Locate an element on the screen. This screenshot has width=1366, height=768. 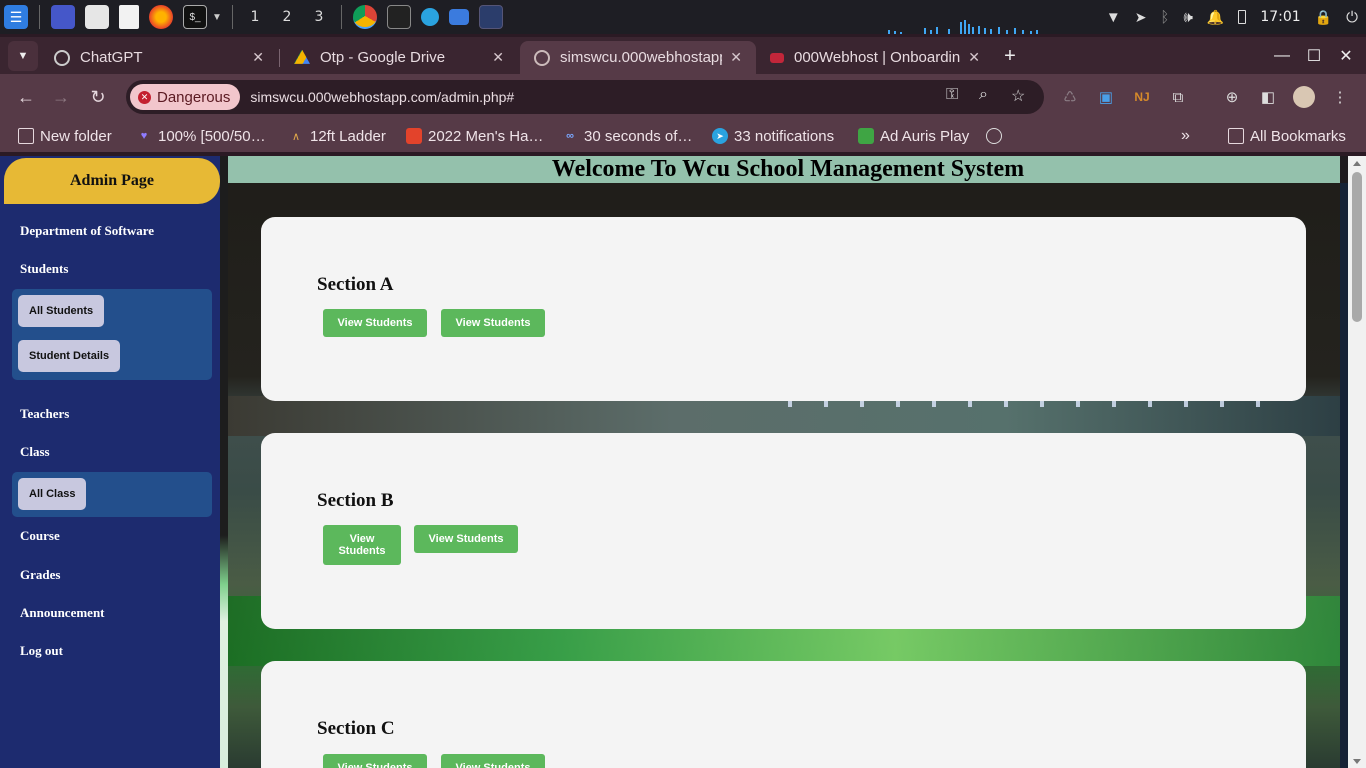
sidebar-title: Admin Page is located at coordinates (112, 181).